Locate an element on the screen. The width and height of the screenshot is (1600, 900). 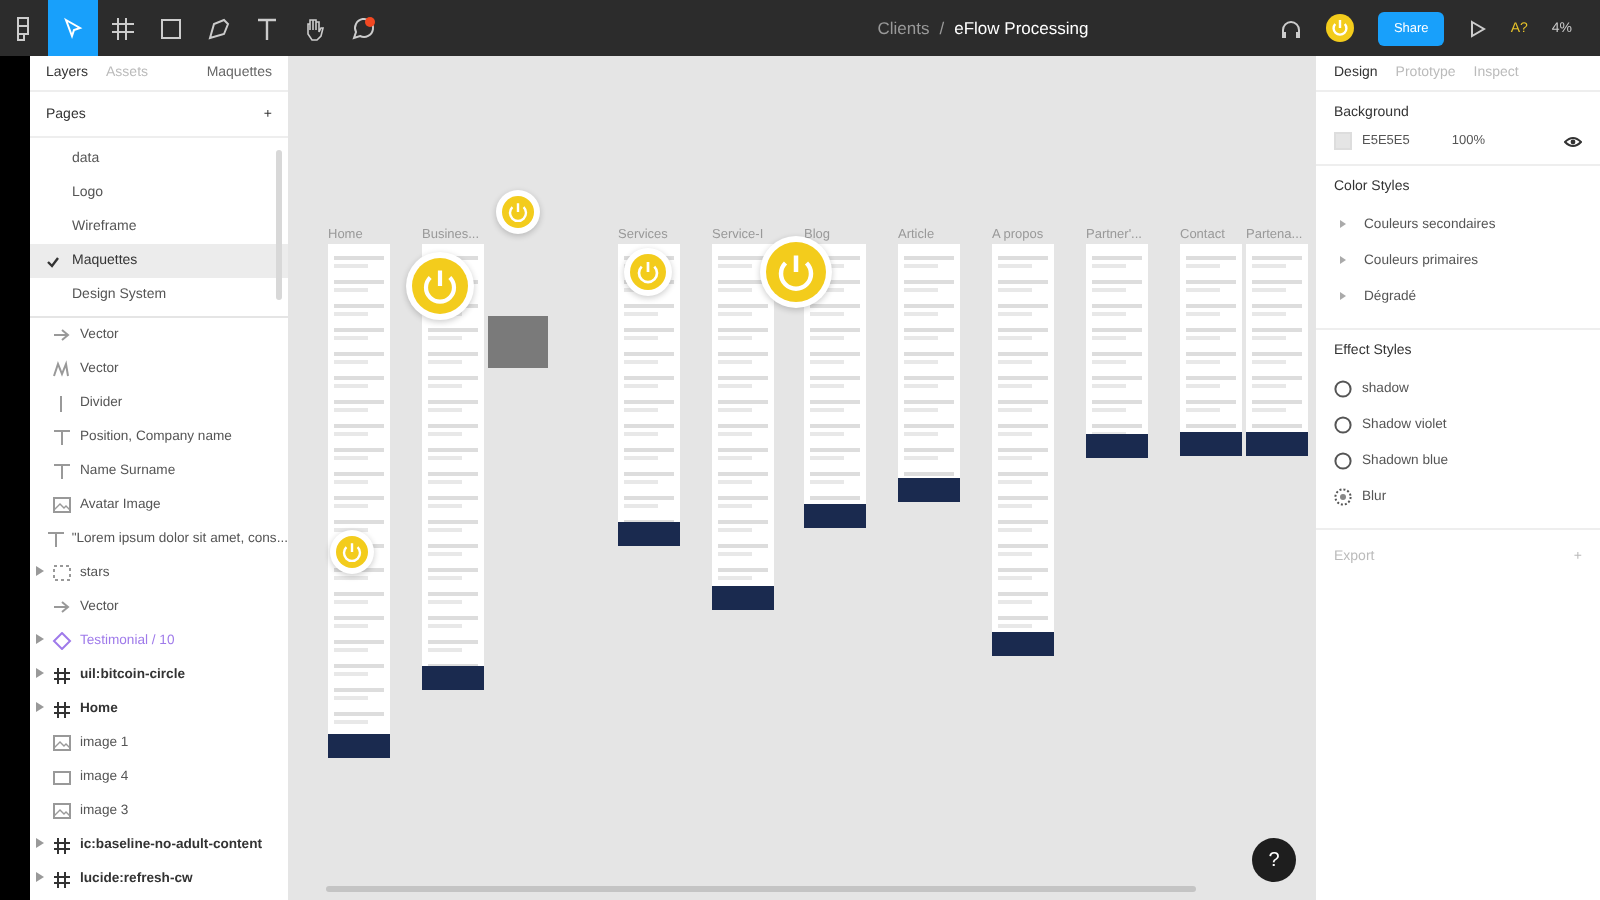
rectangle-icon is located at coordinates (61, 777).